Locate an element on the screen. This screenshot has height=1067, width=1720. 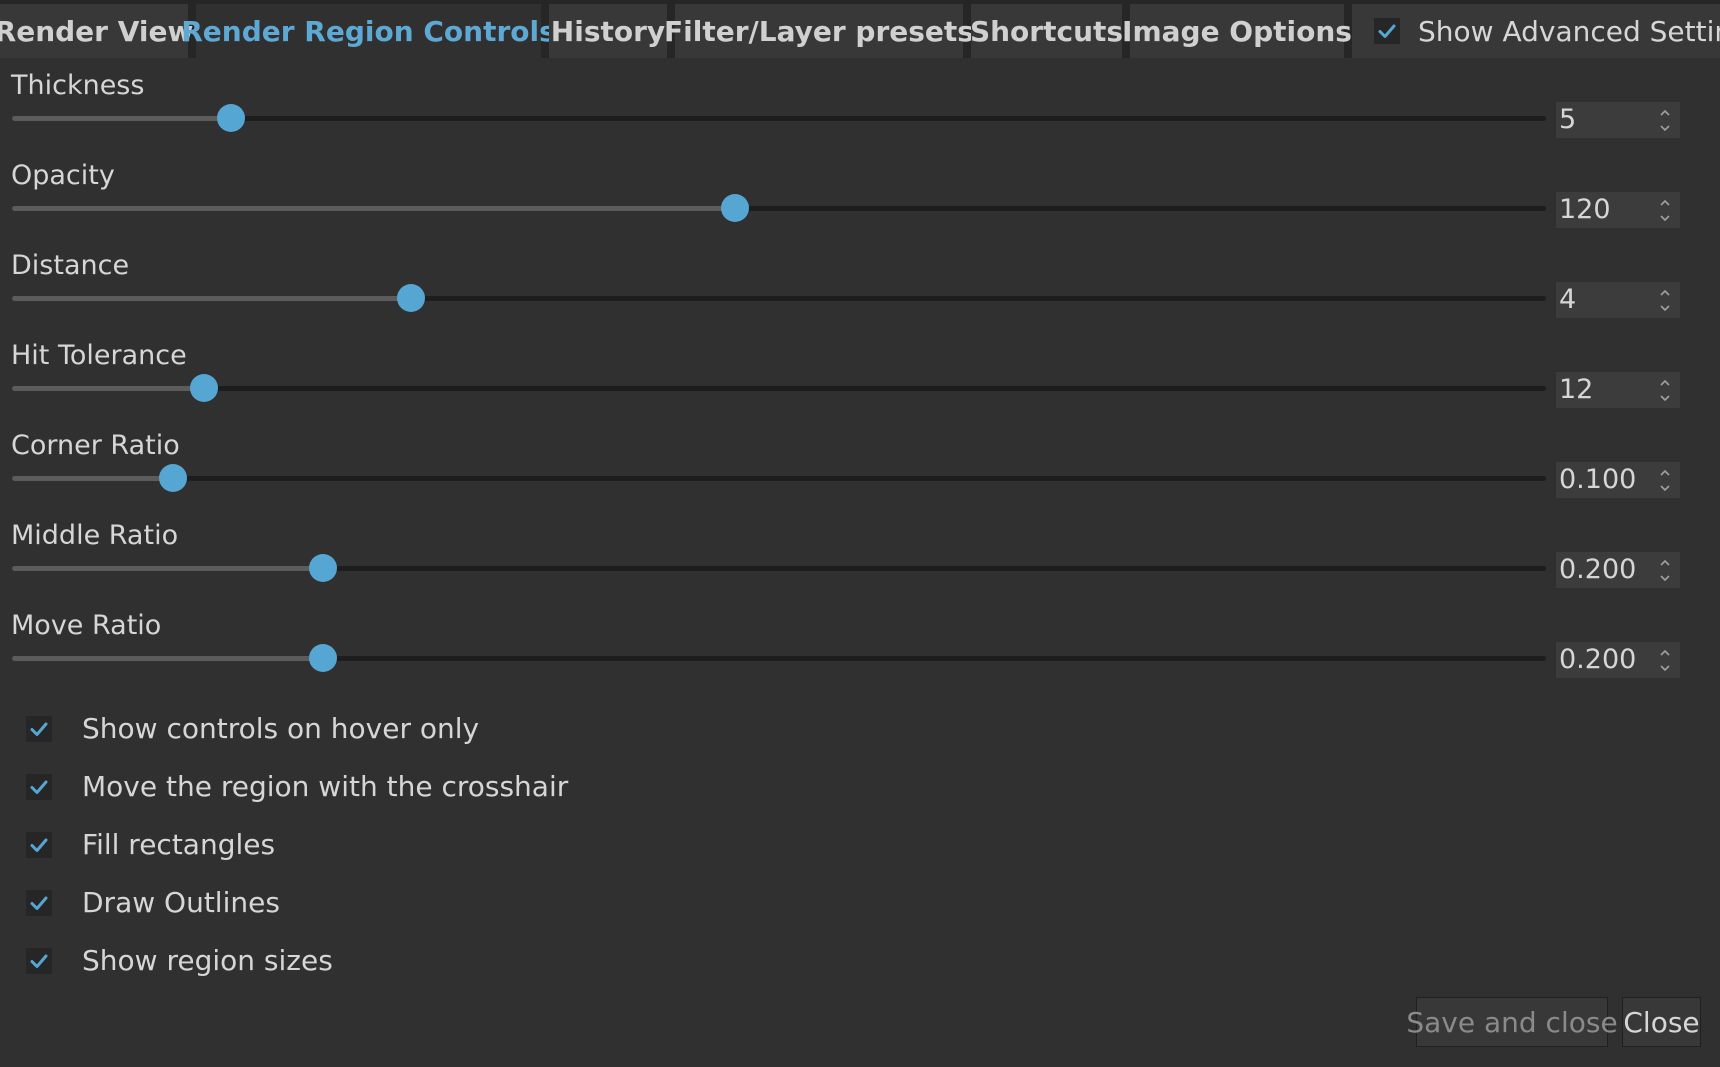
slider-row-move-ratio: Move Ratio 0.200 is located at coordinates (860, 655).